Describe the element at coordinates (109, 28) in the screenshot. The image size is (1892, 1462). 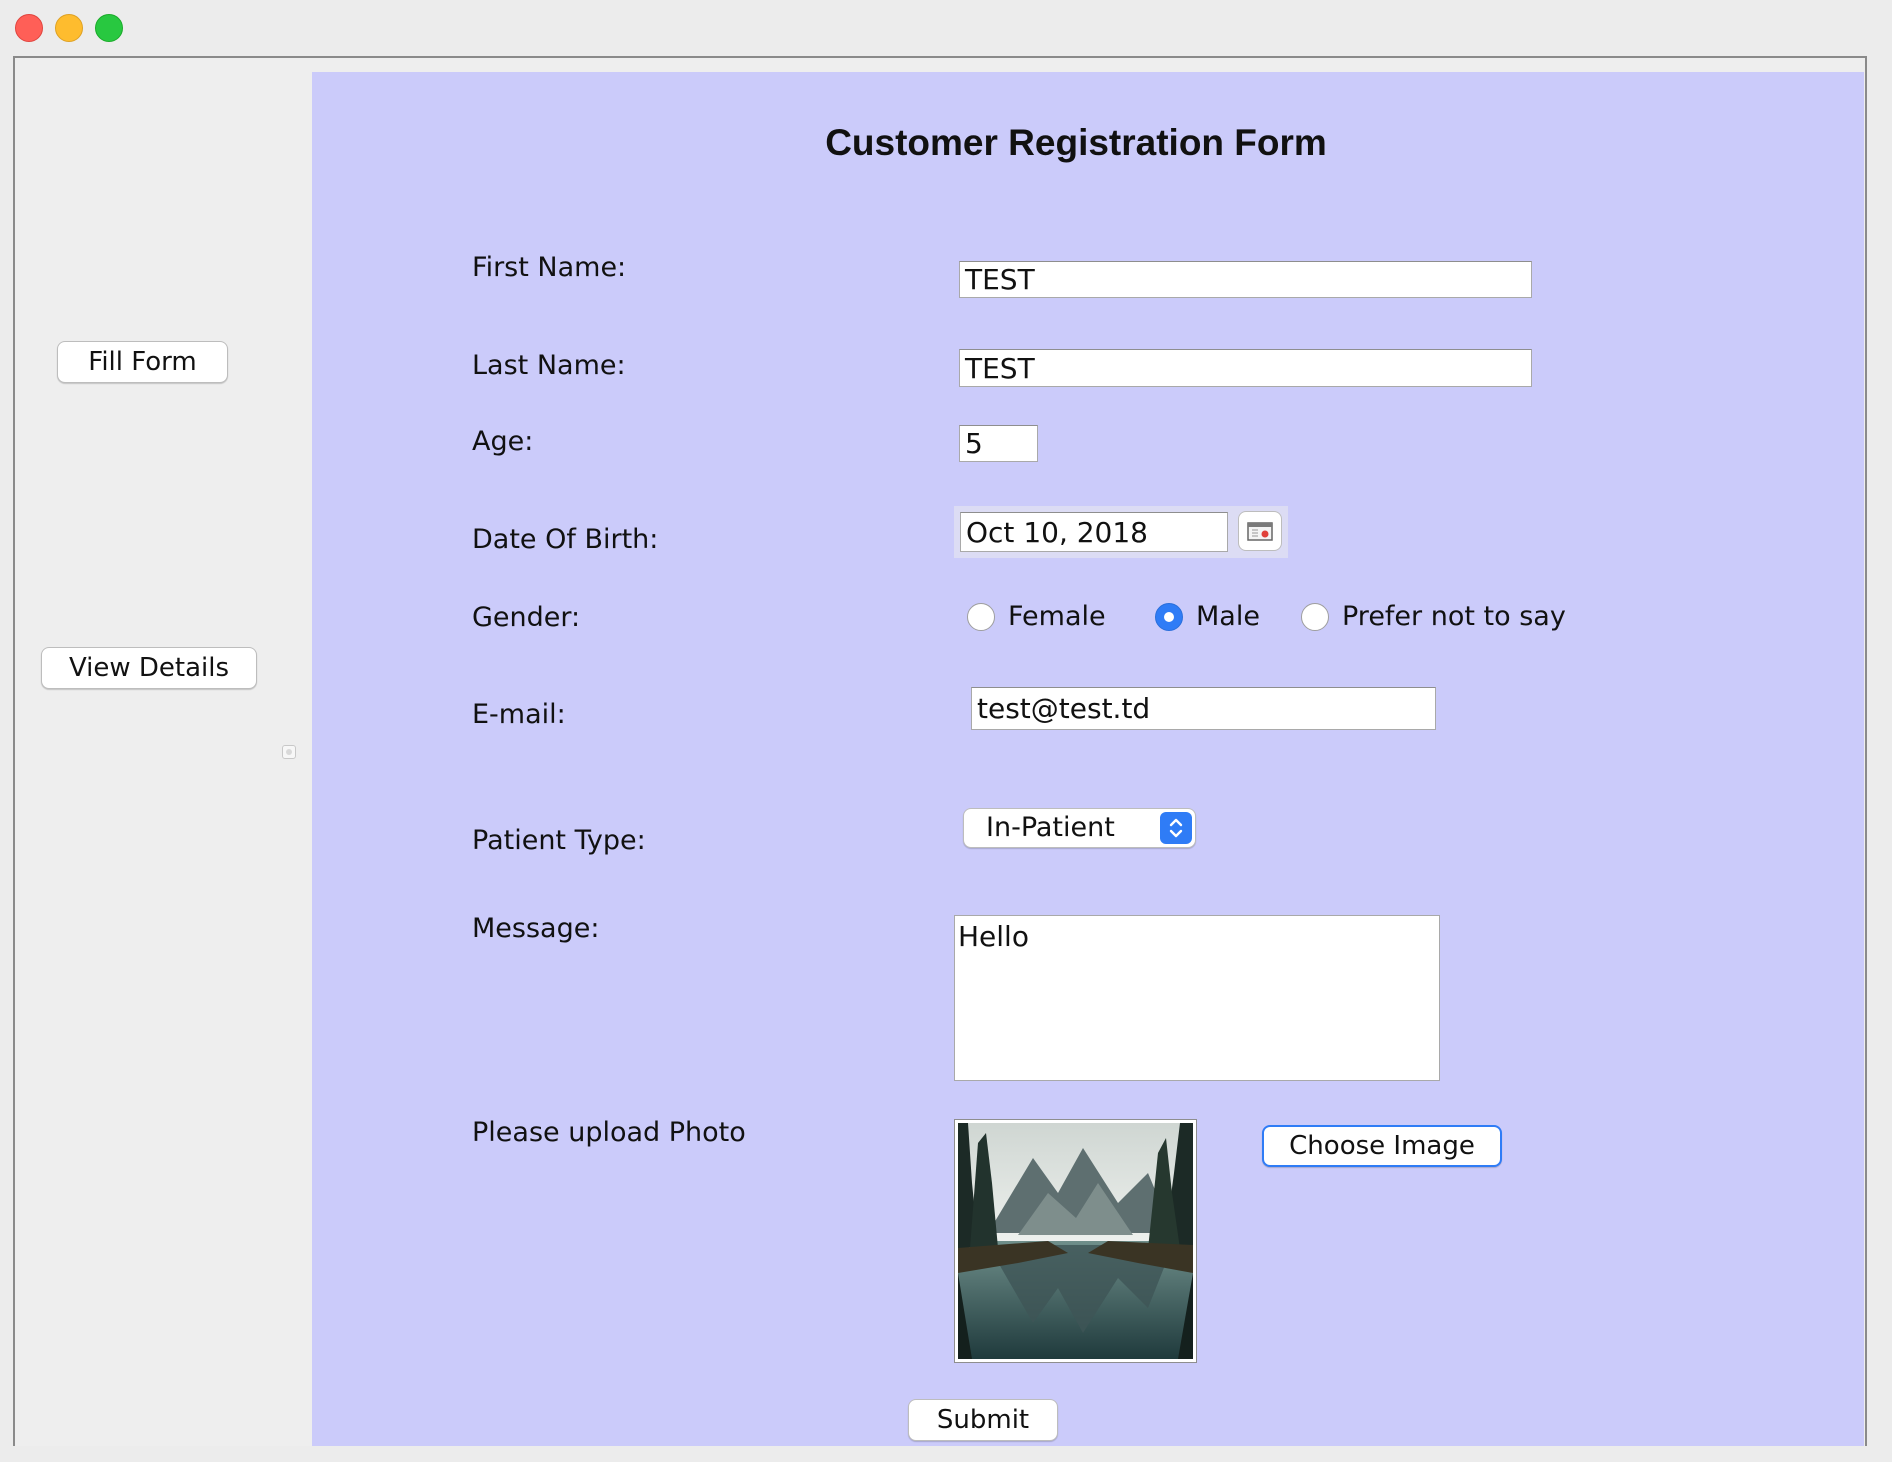
I see `maximize-window-button` at that location.